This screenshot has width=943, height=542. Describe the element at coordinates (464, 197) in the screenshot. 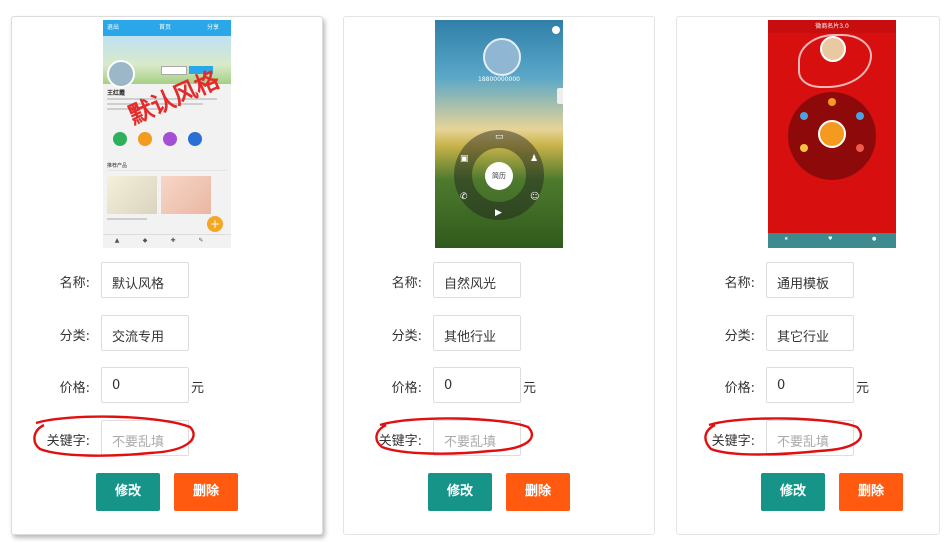

I see `phone-icon: ✆` at that location.